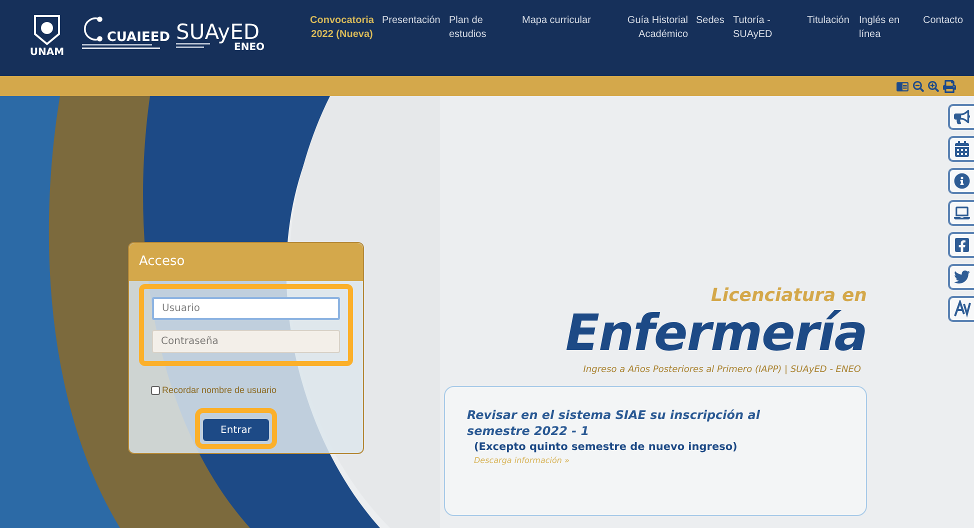 The height and width of the screenshot is (528, 974). I want to click on megaphone-button, so click(961, 117).